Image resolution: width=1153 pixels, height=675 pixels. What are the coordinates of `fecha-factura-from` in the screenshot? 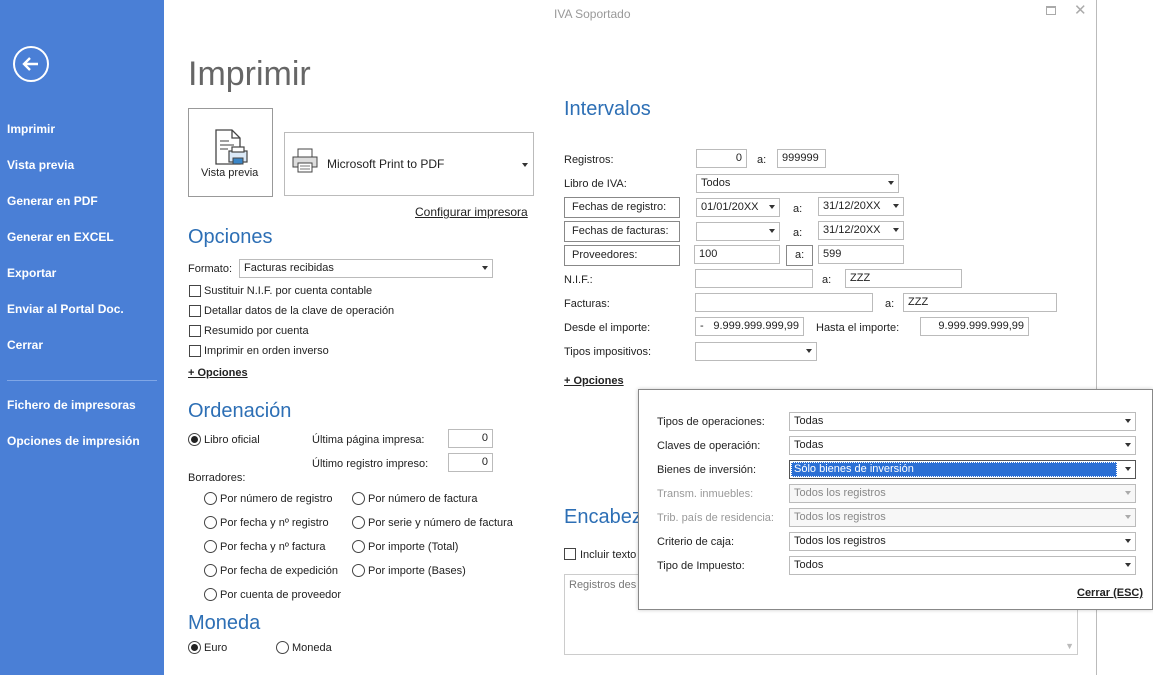 It's located at (738, 231).